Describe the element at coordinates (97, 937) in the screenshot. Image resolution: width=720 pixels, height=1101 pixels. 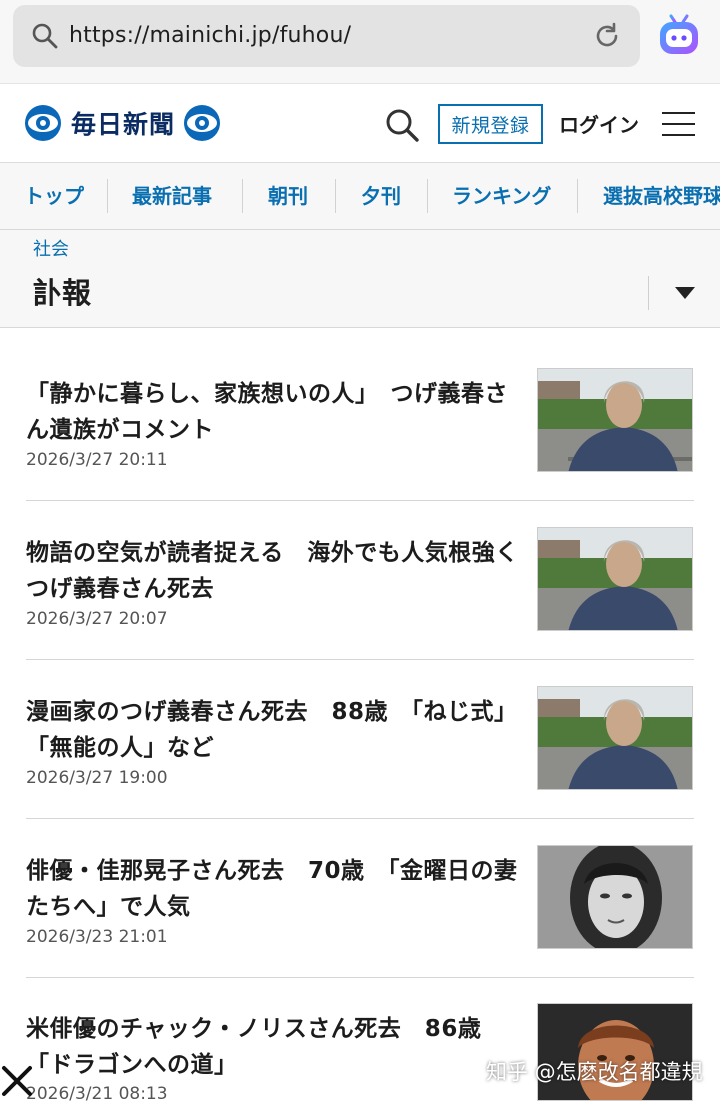
I see `article-date: 2026/3/23 21:01` at that location.